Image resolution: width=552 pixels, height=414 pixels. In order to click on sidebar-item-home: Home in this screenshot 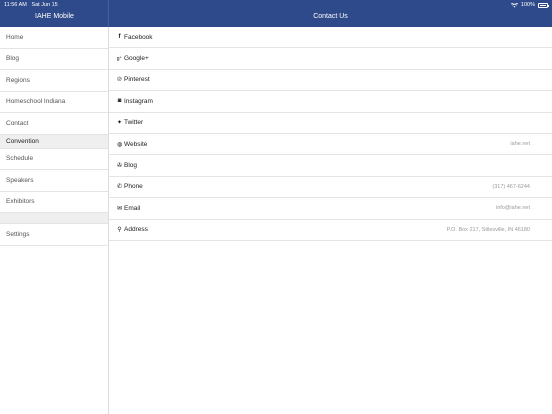, I will do `click(54, 38)`.